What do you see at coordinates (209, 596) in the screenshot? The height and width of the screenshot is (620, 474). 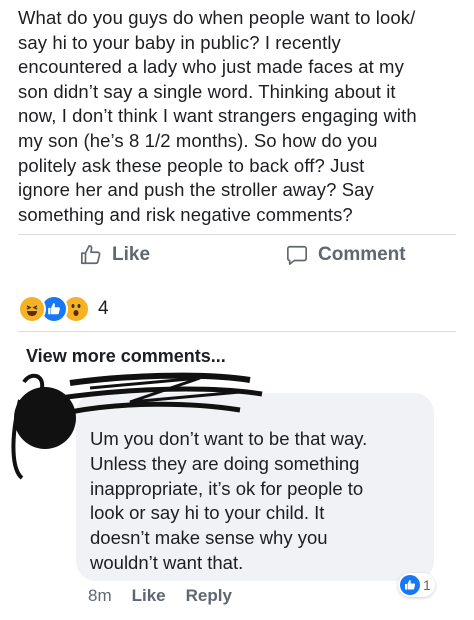 I see `comment-reply-button: Reply` at bounding box center [209, 596].